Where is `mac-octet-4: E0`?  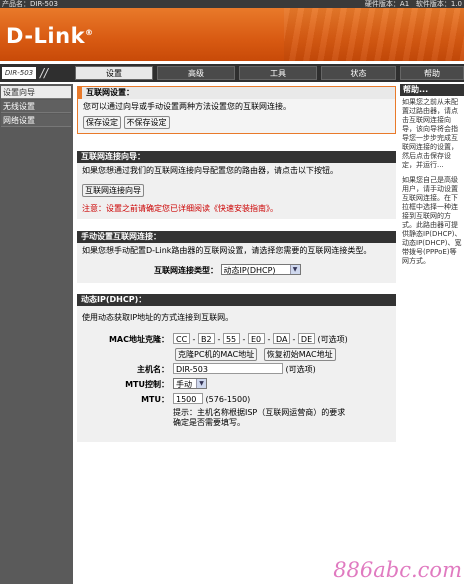
mac-octet-4: E0 is located at coordinates (256, 338).